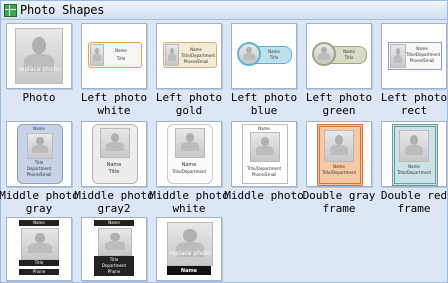 This screenshot has height=283, width=448. What do you see at coordinates (339, 104) in the screenshot?
I see `shape-label: Left photo green` at bounding box center [339, 104].